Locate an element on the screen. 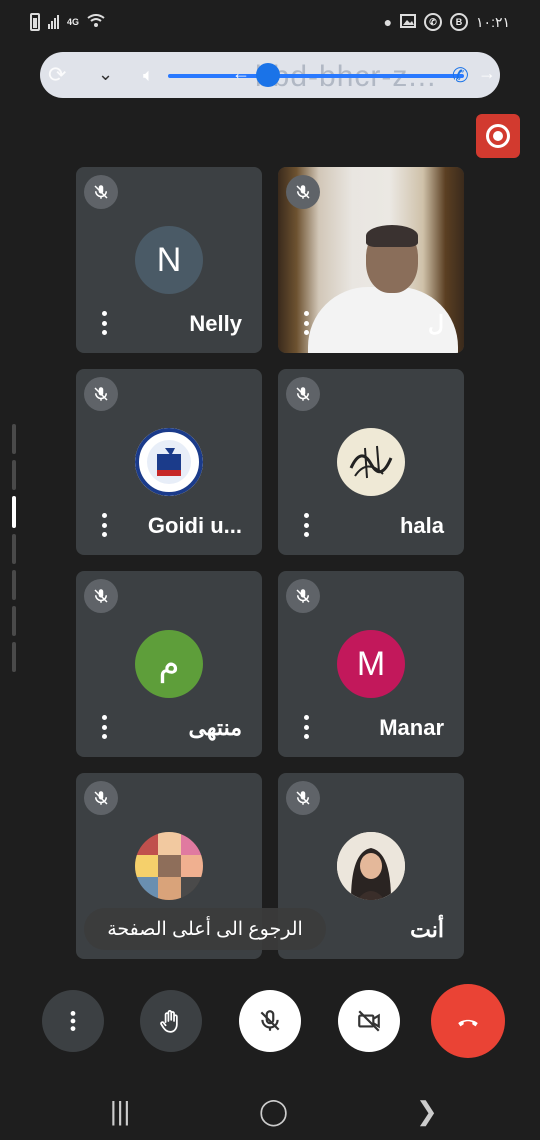 The height and width of the screenshot is (1140, 540). participant-tile-hala: hala is located at coordinates (371, 462).